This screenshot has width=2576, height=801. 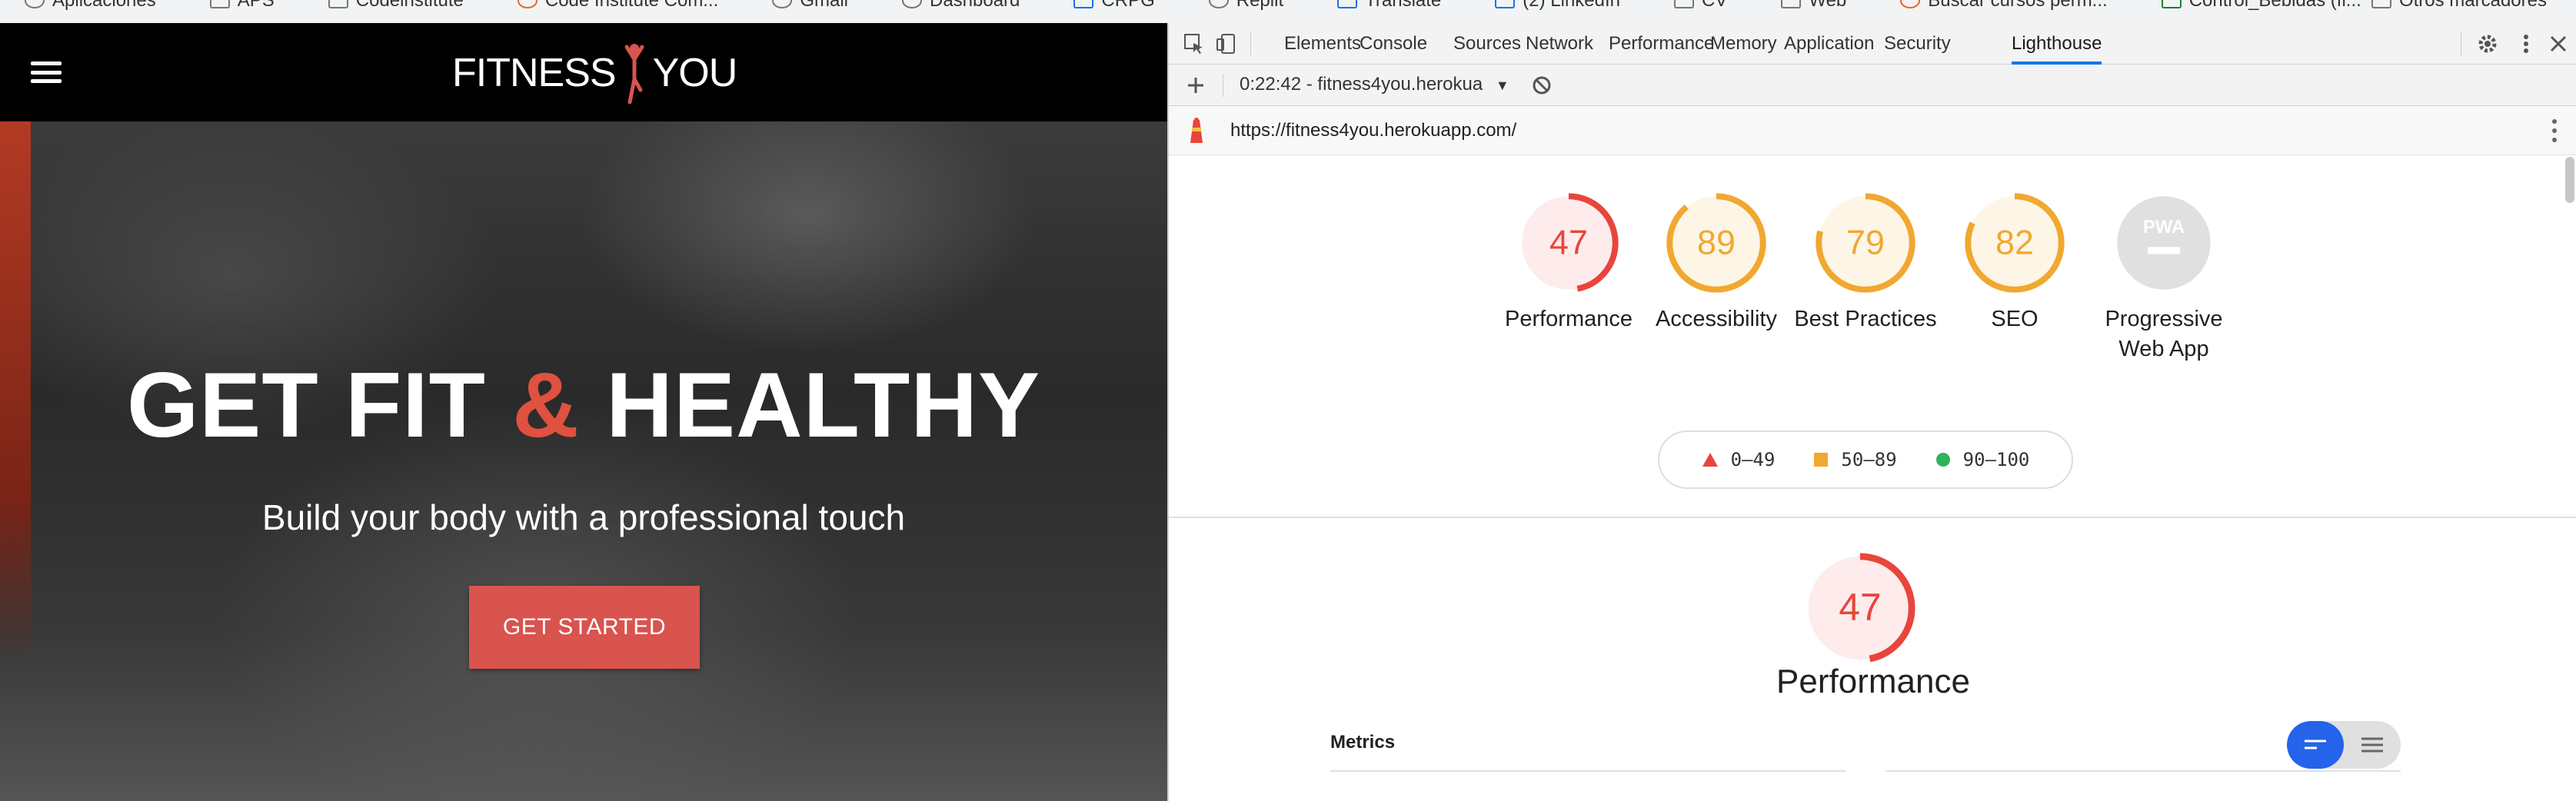 What do you see at coordinates (1873, 517) in the screenshot?
I see `section-divider` at bounding box center [1873, 517].